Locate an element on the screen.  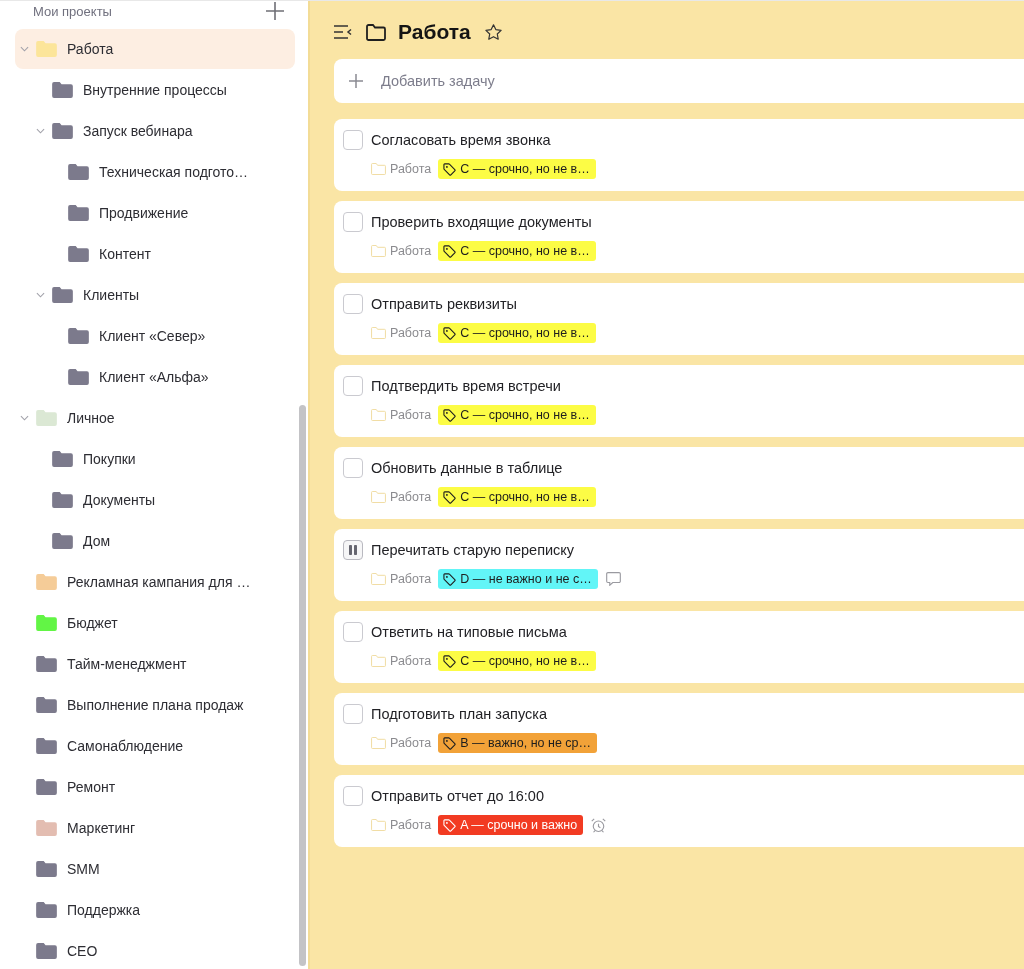
project-item: Клиент «Альфа» is located at coordinates (155, 377).